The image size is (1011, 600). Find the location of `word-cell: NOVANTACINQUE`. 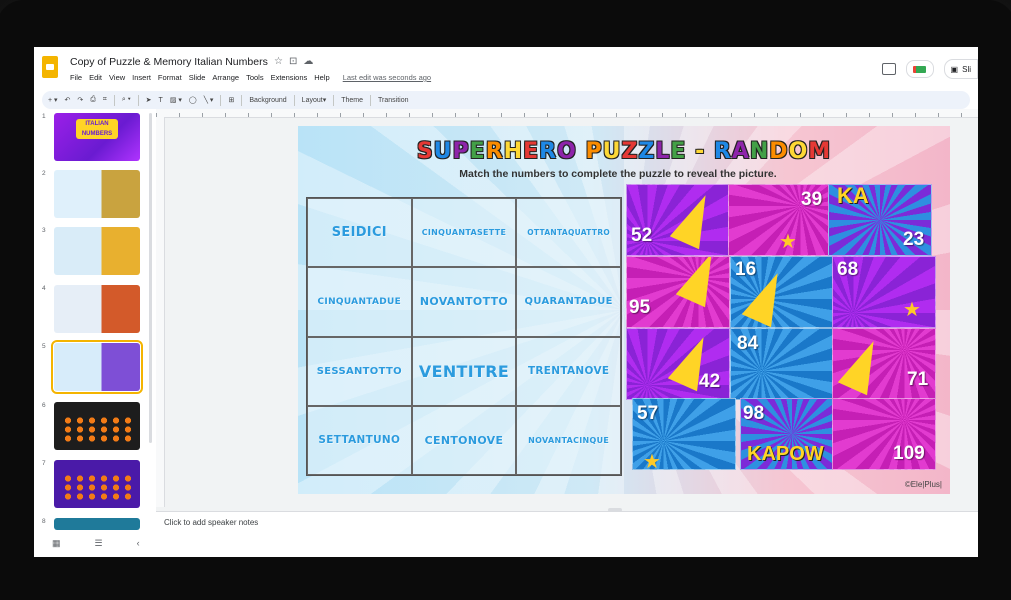

word-cell: NOVANTACINQUE is located at coordinates (568, 440).